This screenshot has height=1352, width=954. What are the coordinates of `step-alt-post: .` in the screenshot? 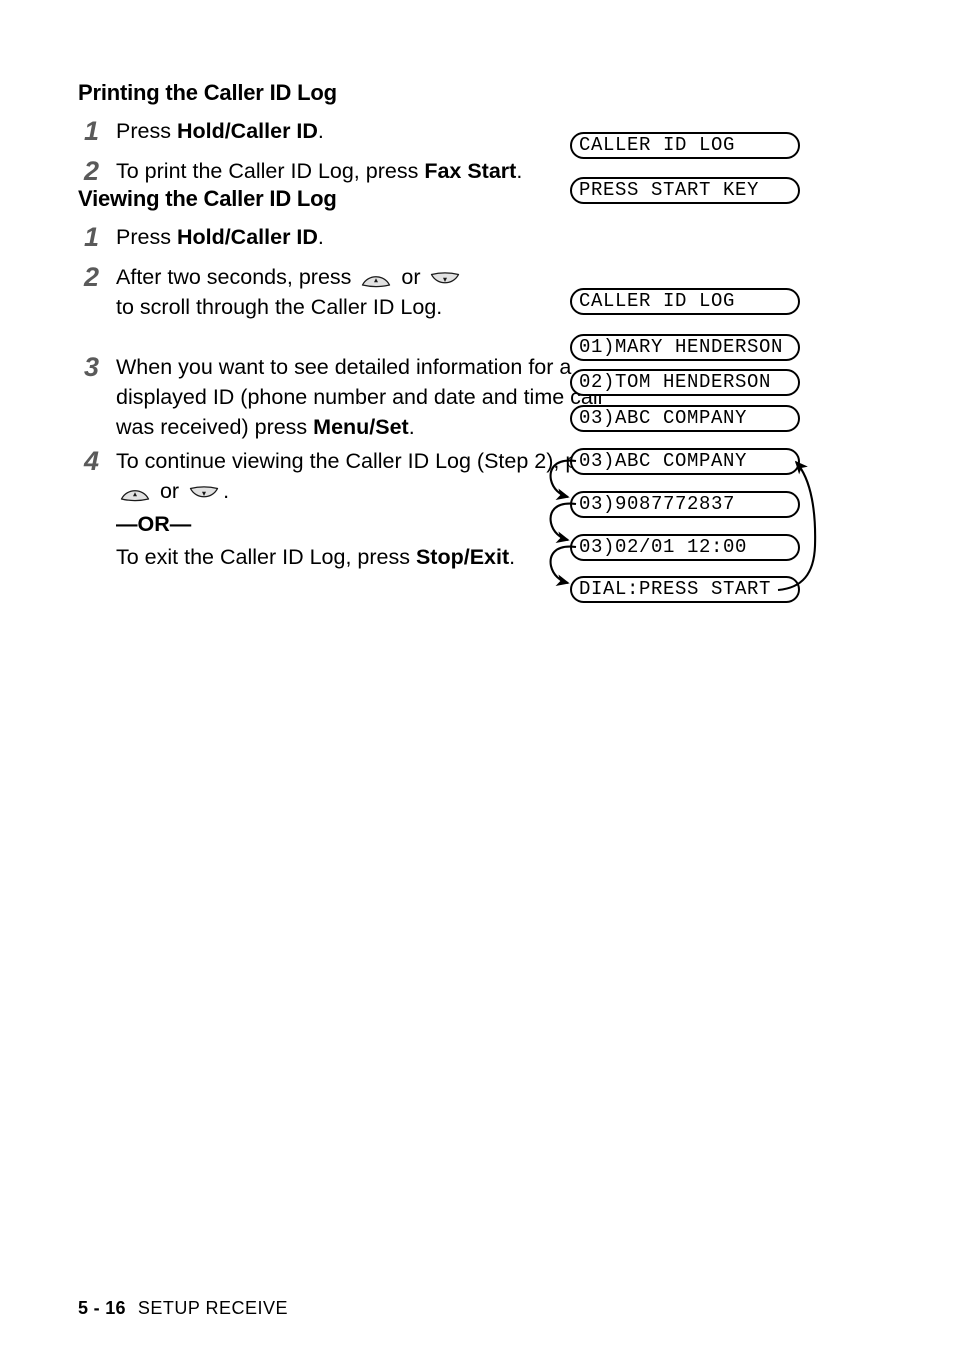 It's located at (512, 557).